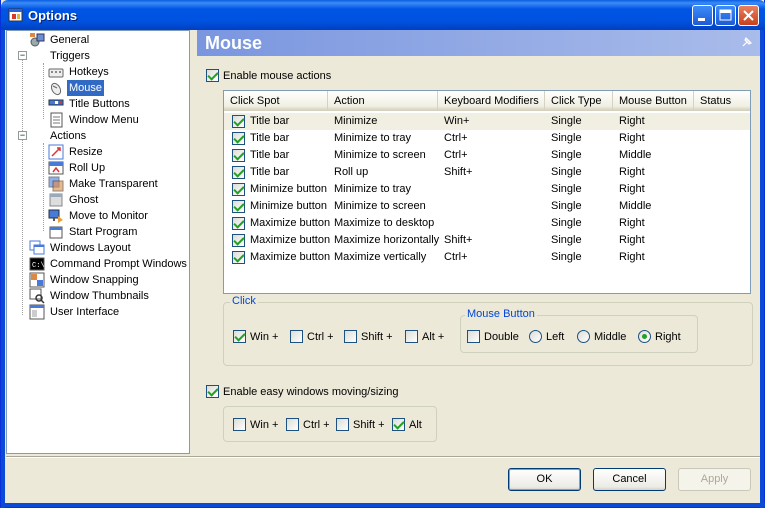 The image size is (765, 508). I want to click on user-interface-icon, so click(37, 312).